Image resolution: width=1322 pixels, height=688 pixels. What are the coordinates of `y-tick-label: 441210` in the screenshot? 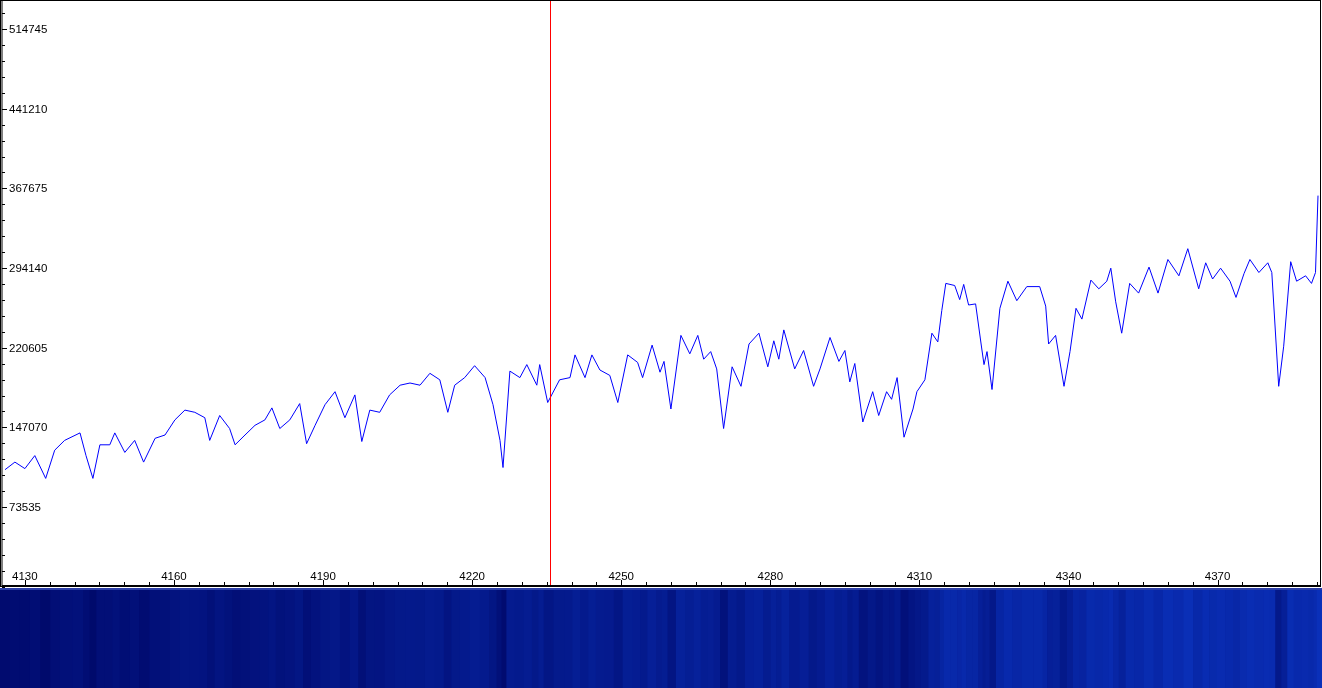 It's located at (28, 108).